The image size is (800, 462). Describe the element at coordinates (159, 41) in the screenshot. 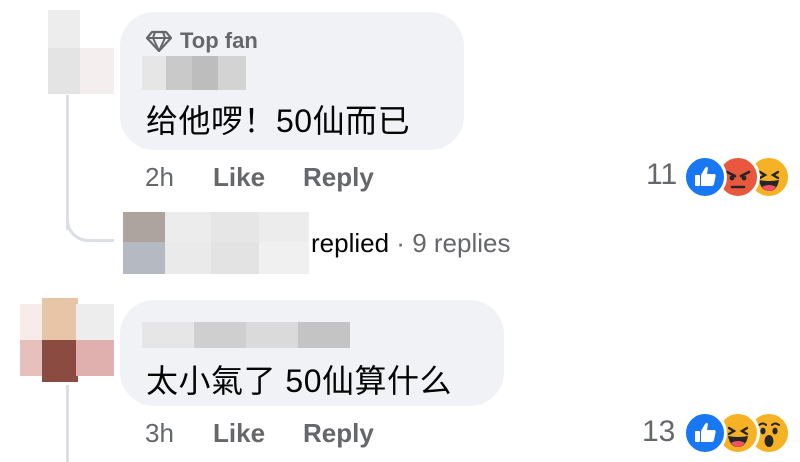

I see `diamond-icon` at that location.